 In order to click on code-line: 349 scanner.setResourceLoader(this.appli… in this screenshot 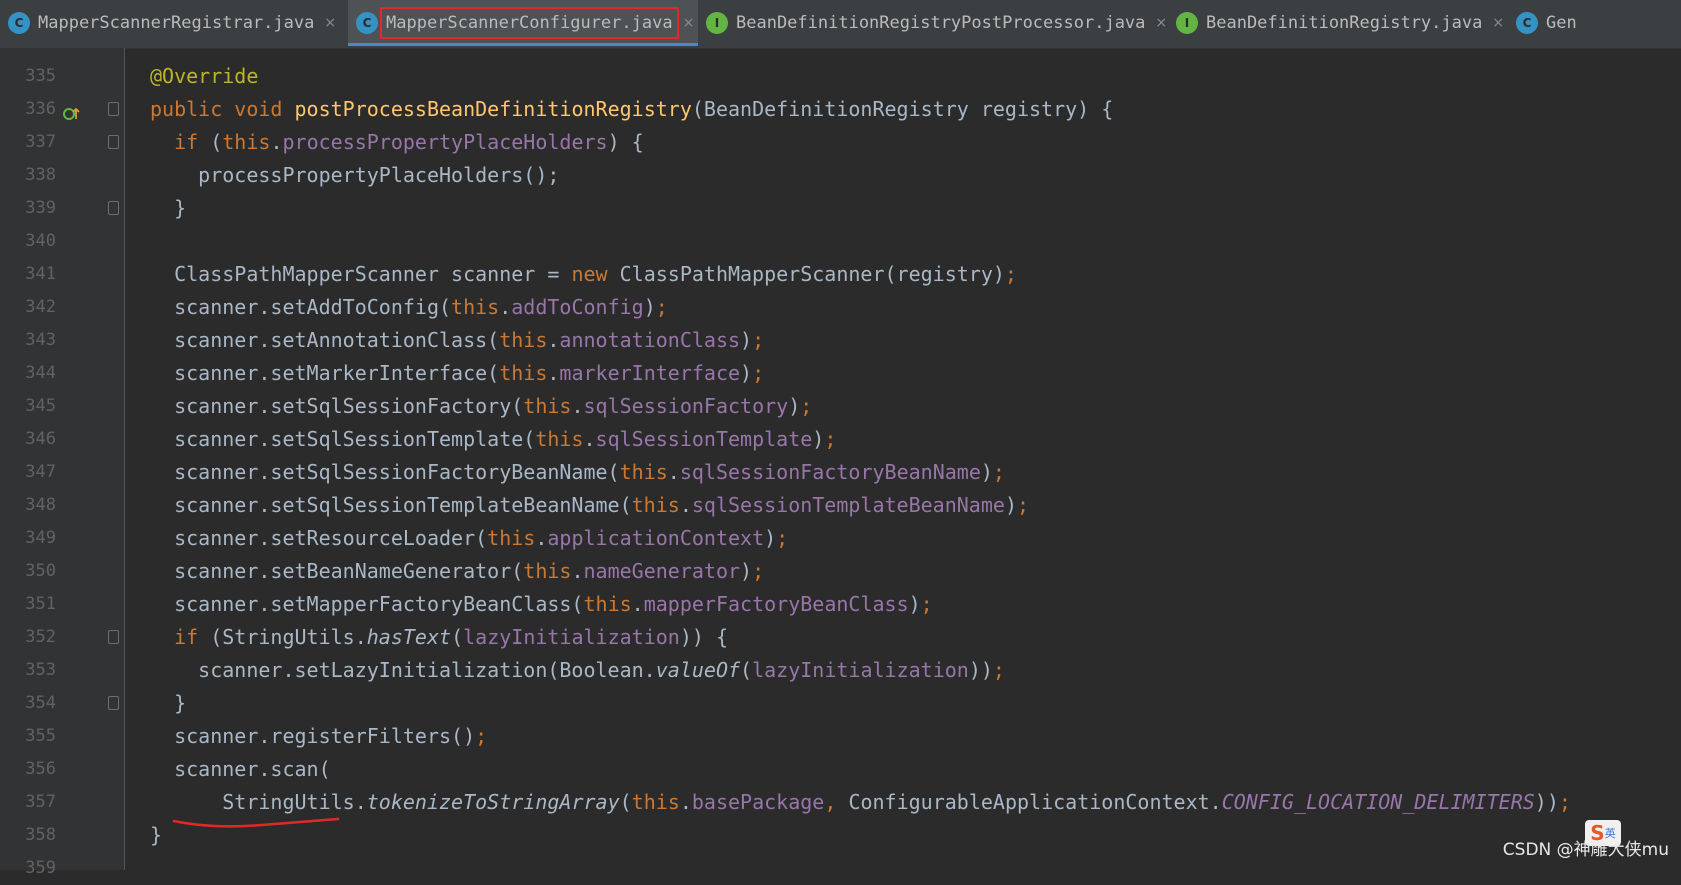, I will do `click(840, 538)`.